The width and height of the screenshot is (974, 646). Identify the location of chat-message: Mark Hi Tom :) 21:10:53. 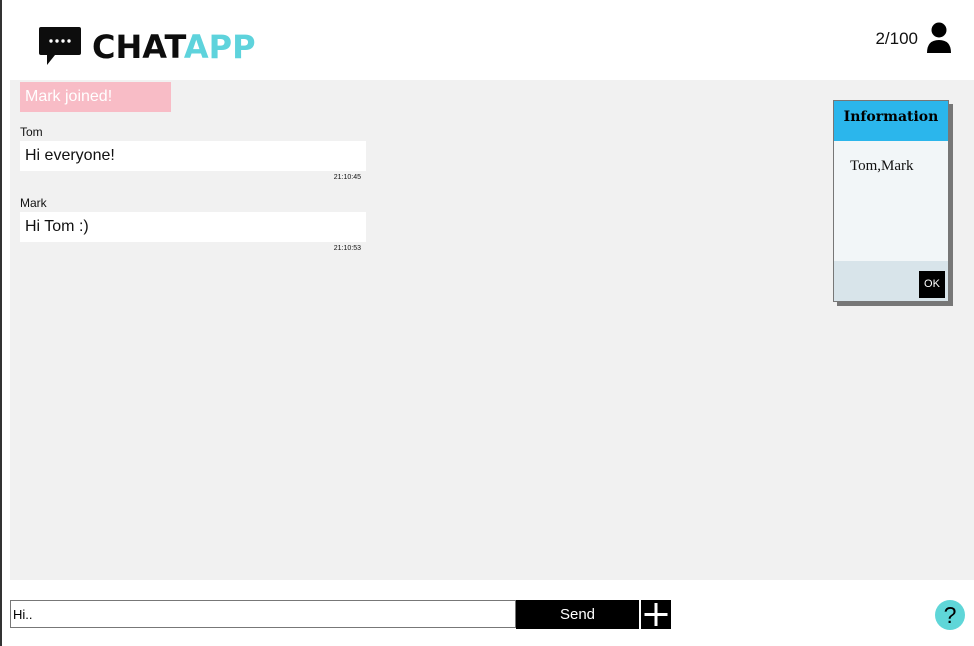
(193, 224).